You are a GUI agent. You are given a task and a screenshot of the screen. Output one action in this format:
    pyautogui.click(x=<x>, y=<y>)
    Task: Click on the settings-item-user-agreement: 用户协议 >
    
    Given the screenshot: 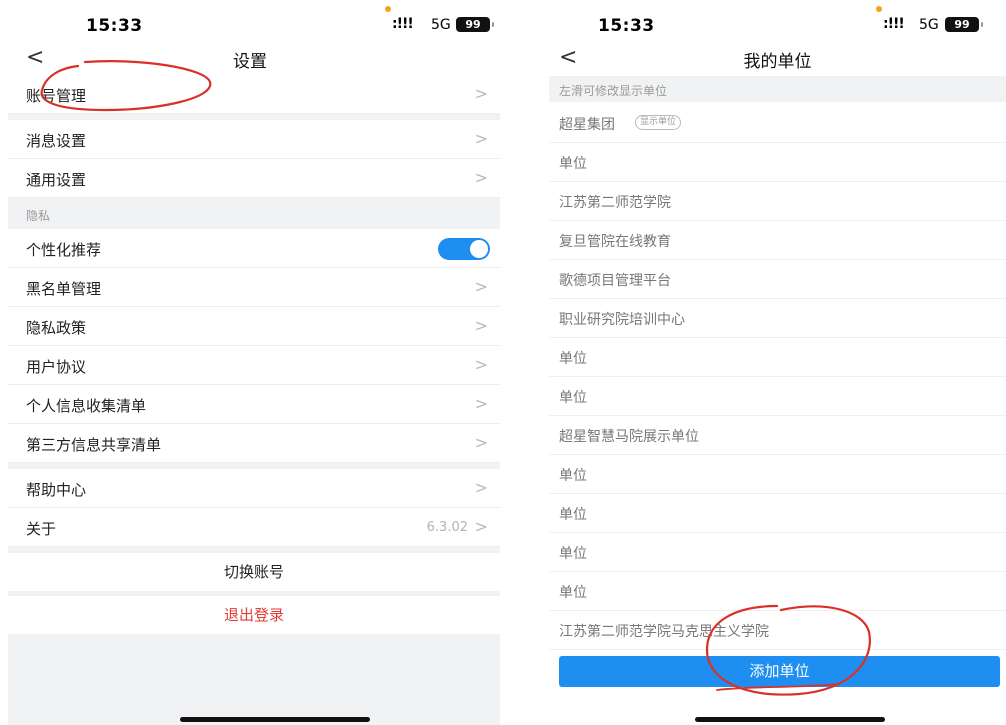 What is the action you would take?
    pyautogui.click(x=254, y=365)
    